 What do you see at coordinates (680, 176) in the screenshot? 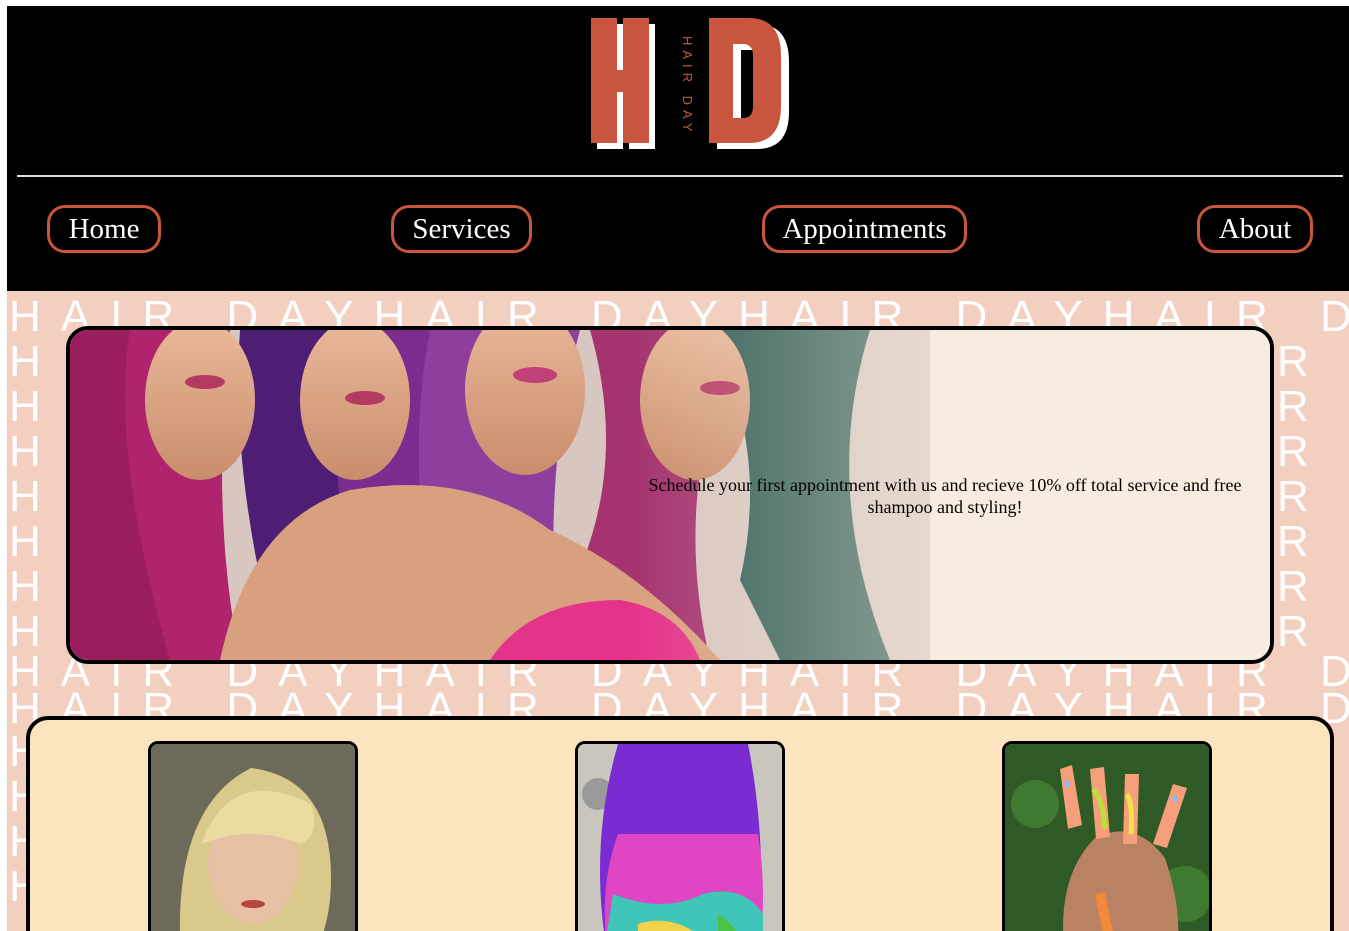
I see `header-divider` at bounding box center [680, 176].